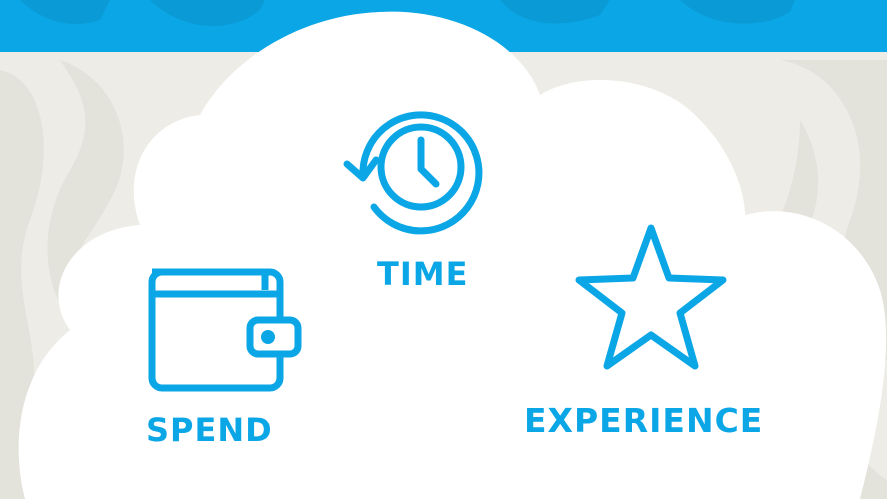 Image resolution: width=887 pixels, height=499 pixels. Describe the element at coordinates (644, 420) in the screenshot. I see `experience-label: EXPERIENCE` at that location.